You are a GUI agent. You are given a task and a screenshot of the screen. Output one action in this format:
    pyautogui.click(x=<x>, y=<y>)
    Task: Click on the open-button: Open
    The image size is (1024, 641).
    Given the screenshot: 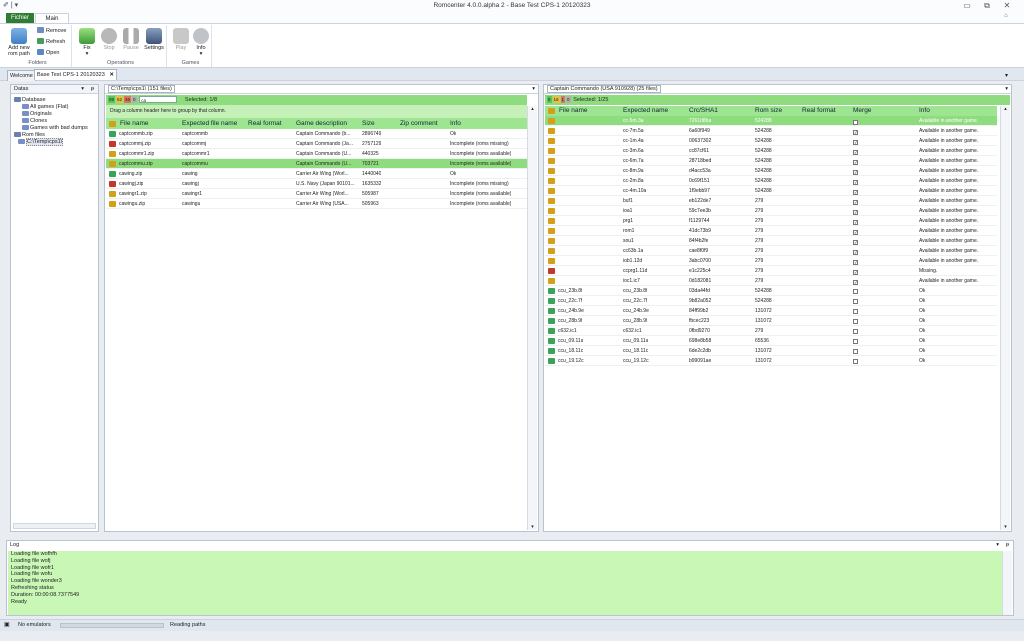 What is the action you would take?
    pyautogui.click(x=48, y=53)
    